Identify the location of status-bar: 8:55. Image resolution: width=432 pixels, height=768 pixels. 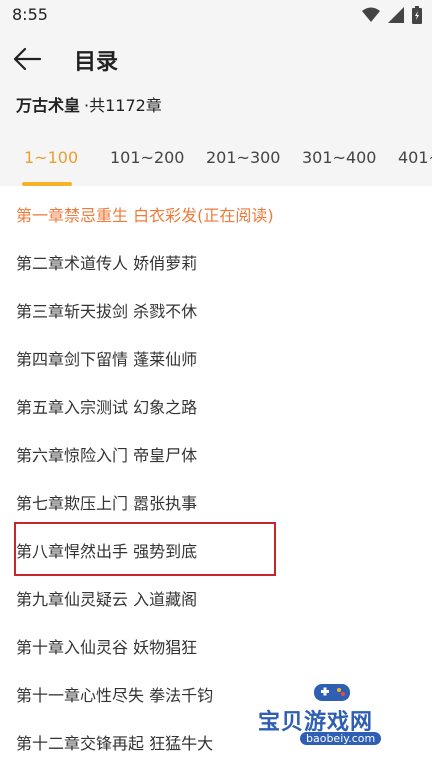
(216, 16).